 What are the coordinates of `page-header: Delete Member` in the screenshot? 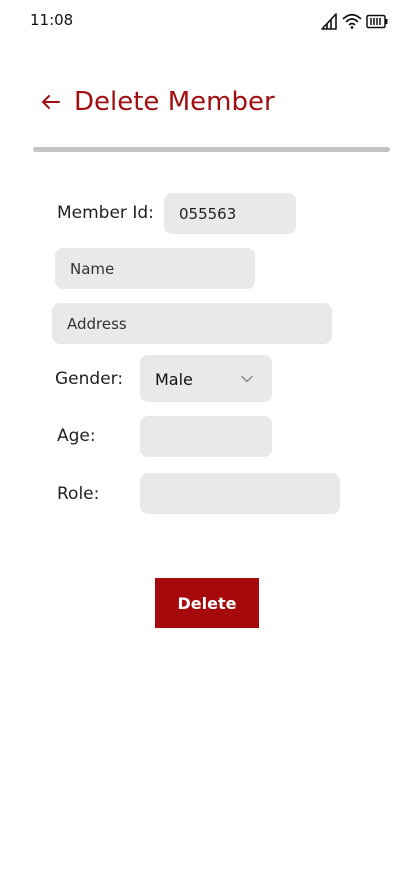 It's located at (157, 102).